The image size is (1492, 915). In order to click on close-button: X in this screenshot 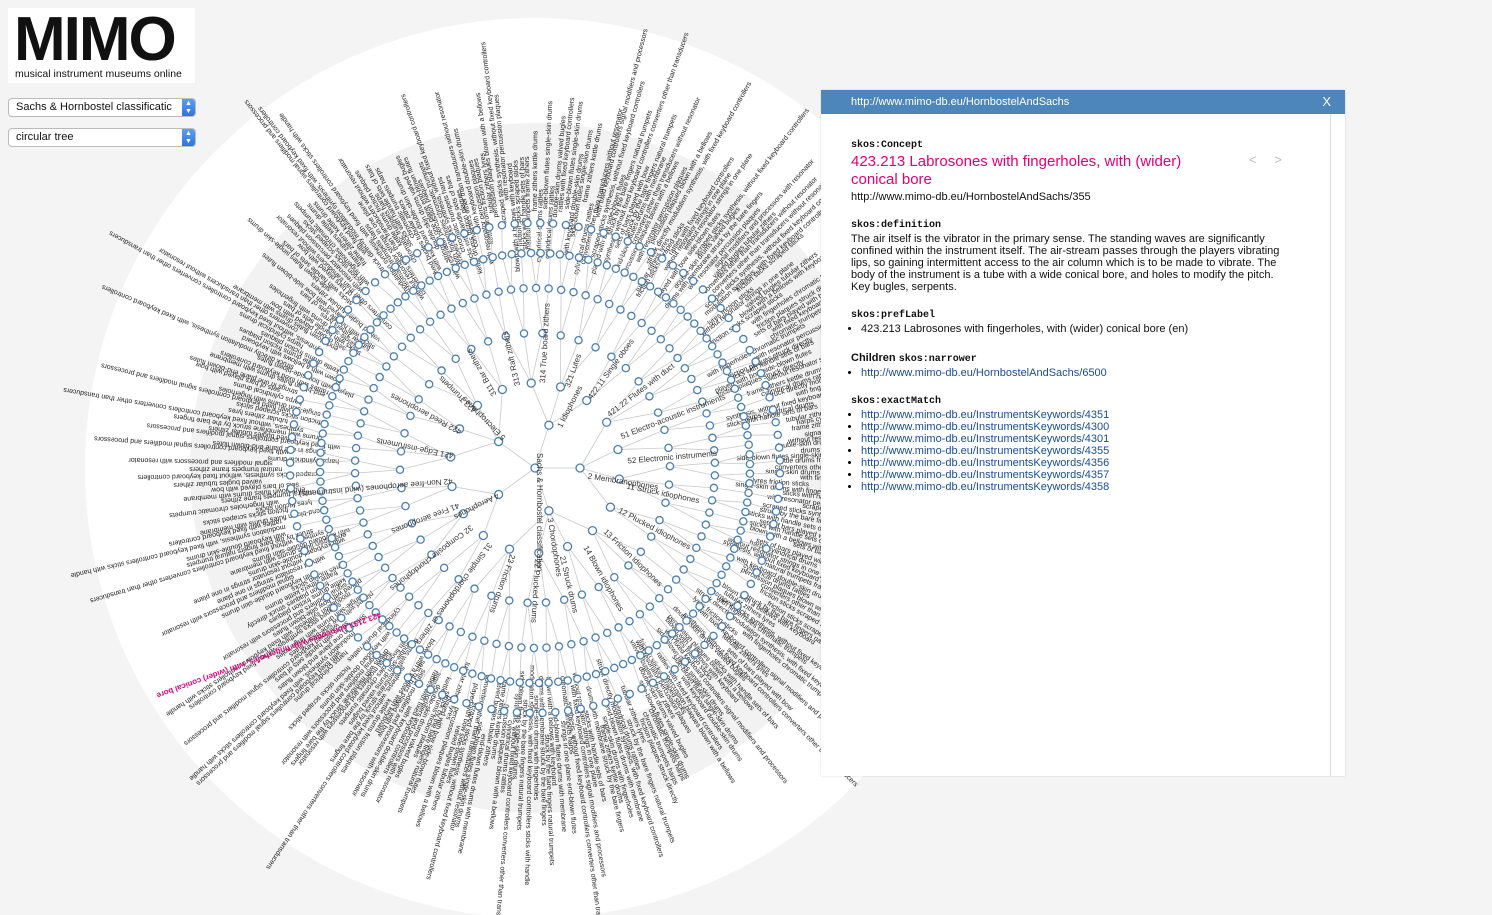, I will do `click(1326, 102)`.